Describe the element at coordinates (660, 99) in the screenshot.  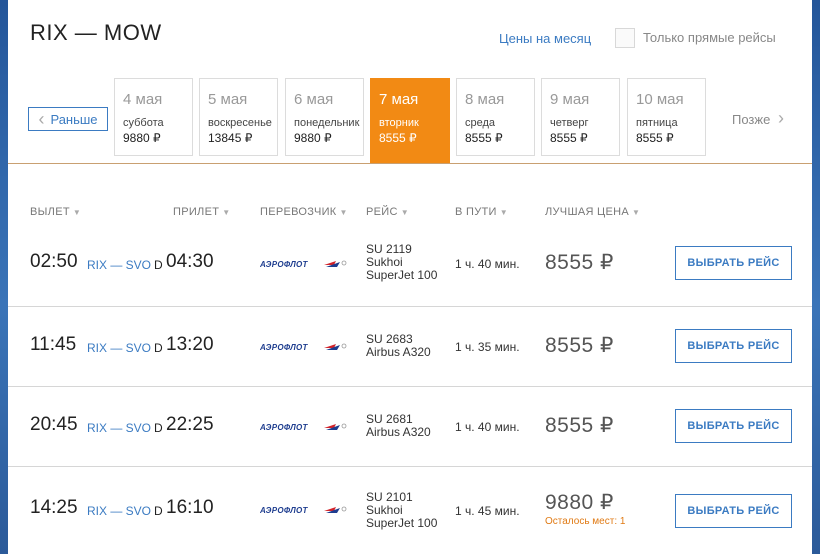
I see `date-card-date: 10 мая` at that location.